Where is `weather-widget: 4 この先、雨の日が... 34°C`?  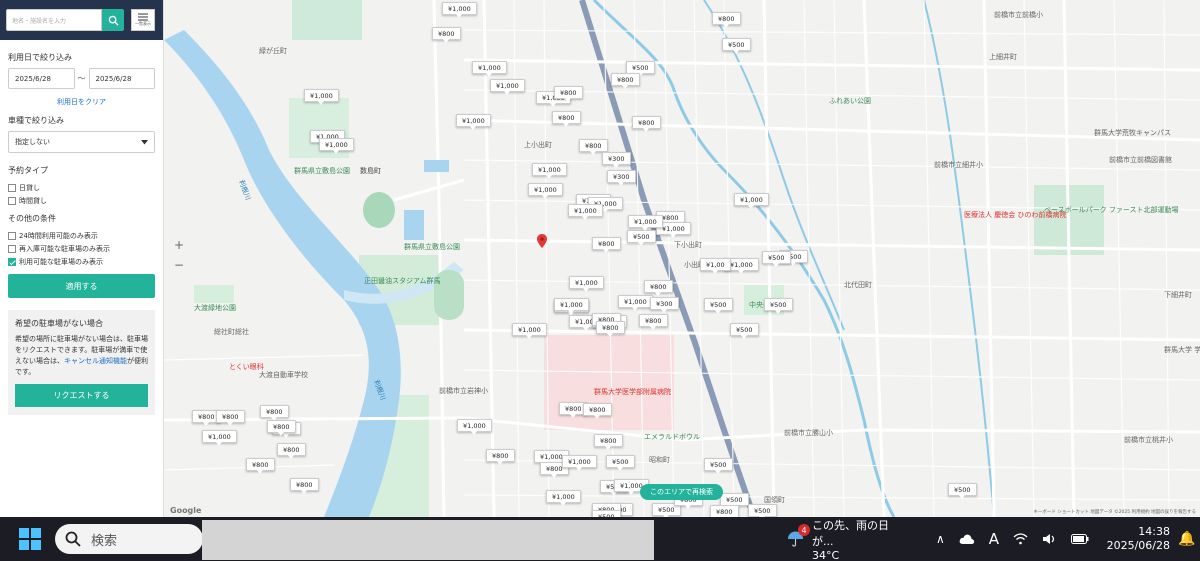
weather-widget: 4 この先、雨の日が... 34°C is located at coordinates (846, 540).